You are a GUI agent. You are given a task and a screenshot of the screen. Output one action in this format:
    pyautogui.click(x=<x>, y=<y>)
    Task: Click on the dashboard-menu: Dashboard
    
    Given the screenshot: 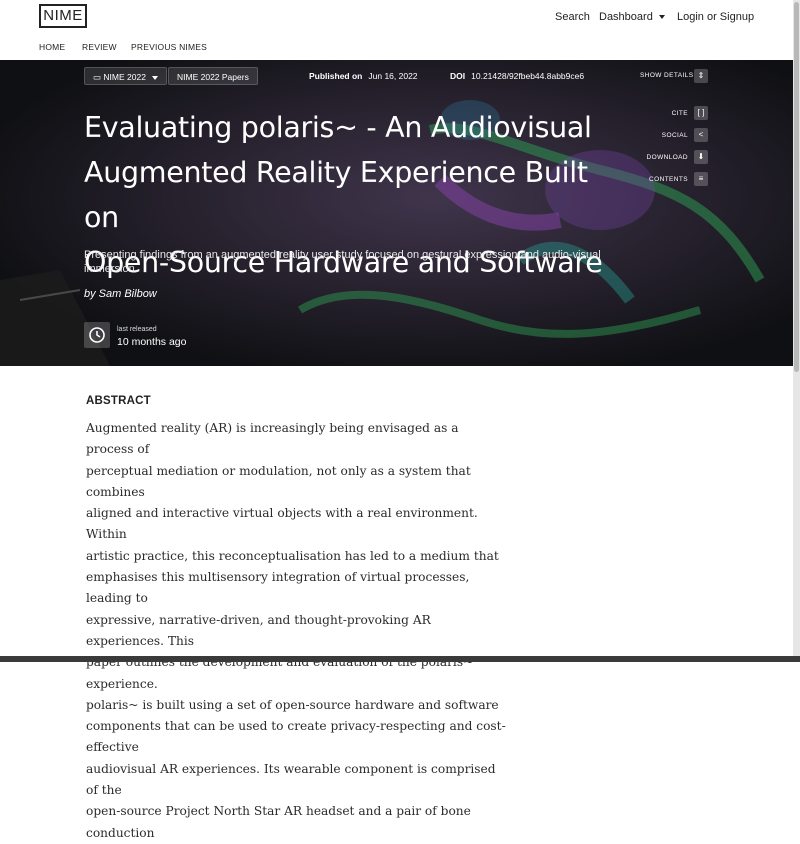 What is the action you would take?
    pyautogui.click(x=632, y=17)
    